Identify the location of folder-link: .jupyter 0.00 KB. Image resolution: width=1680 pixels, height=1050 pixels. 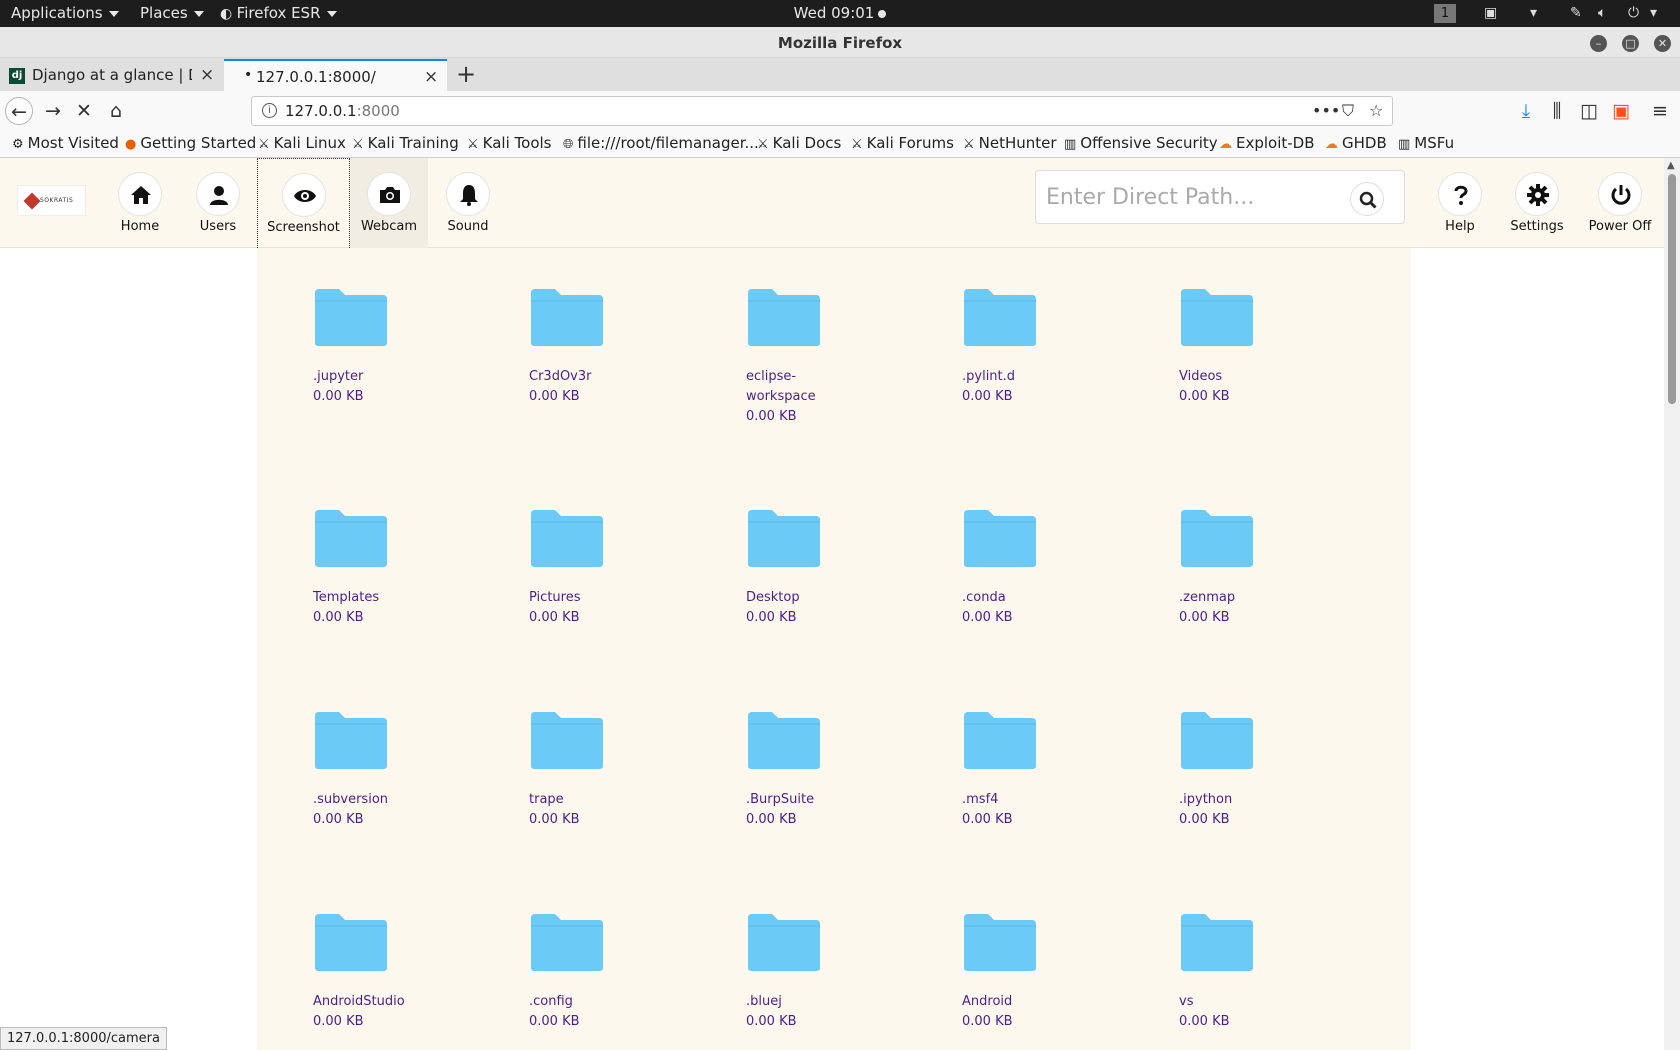
(388, 387).